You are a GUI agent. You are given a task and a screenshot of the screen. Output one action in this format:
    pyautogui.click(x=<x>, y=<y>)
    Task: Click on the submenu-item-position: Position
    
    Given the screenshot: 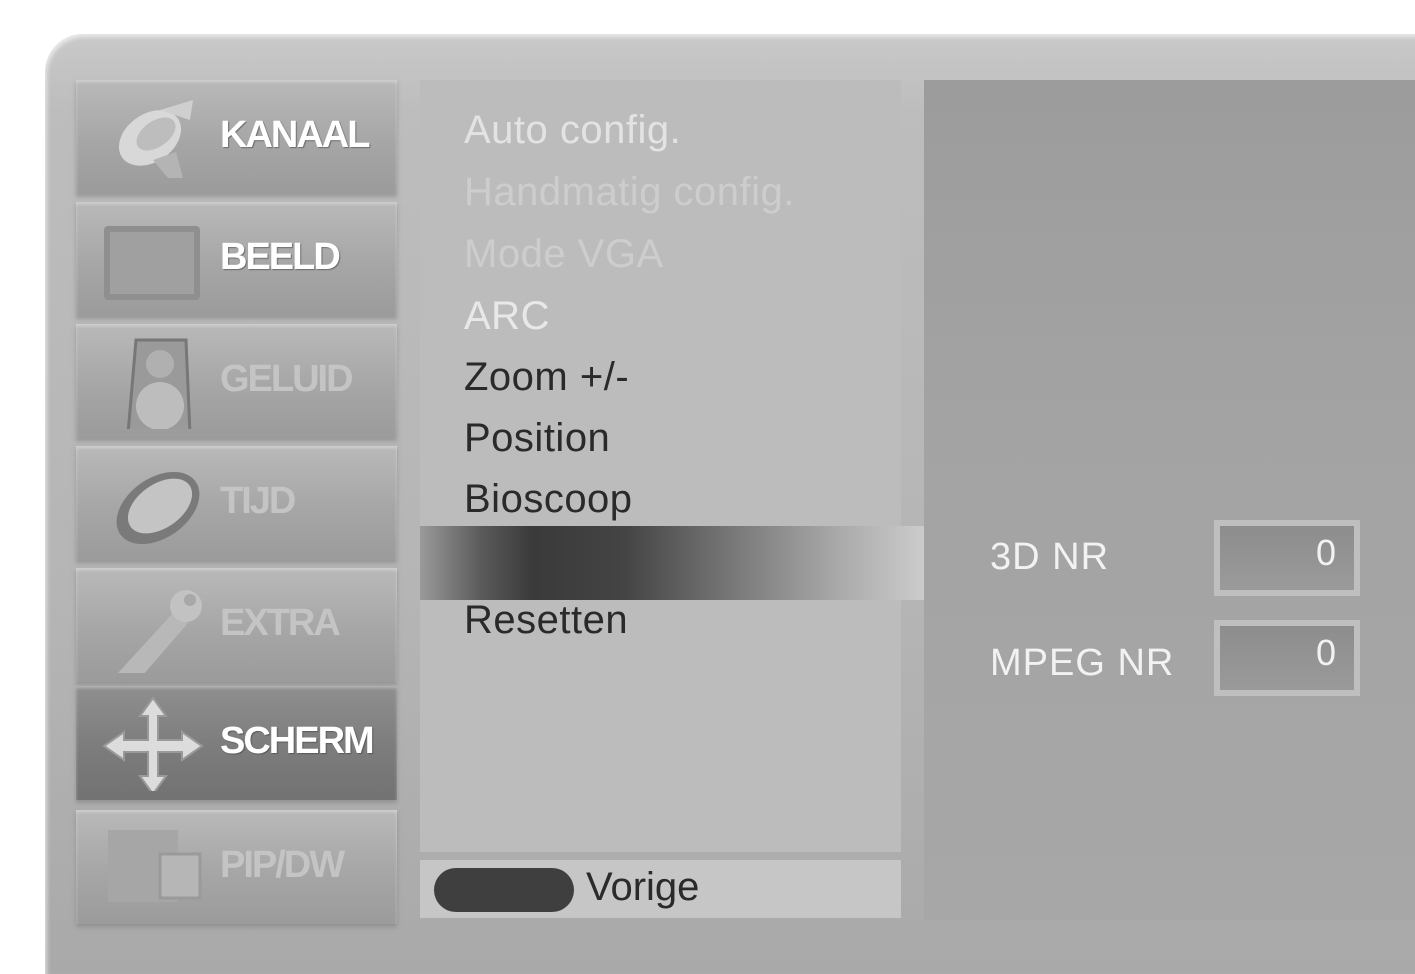 What is the action you would take?
    pyautogui.click(x=537, y=438)
    